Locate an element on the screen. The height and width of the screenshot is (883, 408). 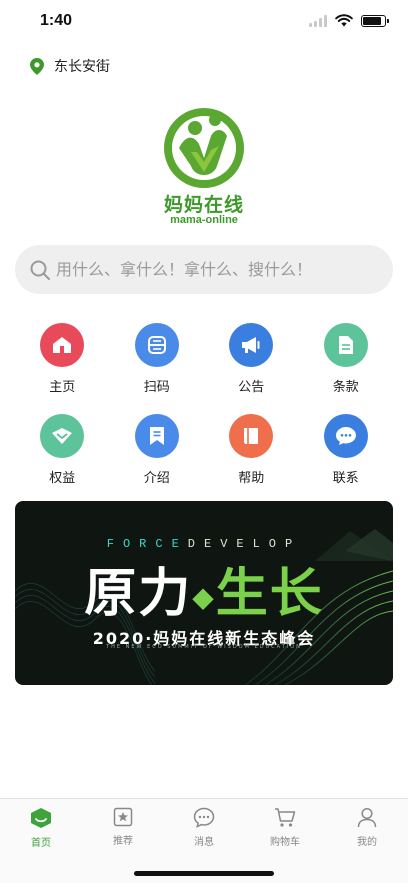
search-bar is located at coordinates (204, 269).